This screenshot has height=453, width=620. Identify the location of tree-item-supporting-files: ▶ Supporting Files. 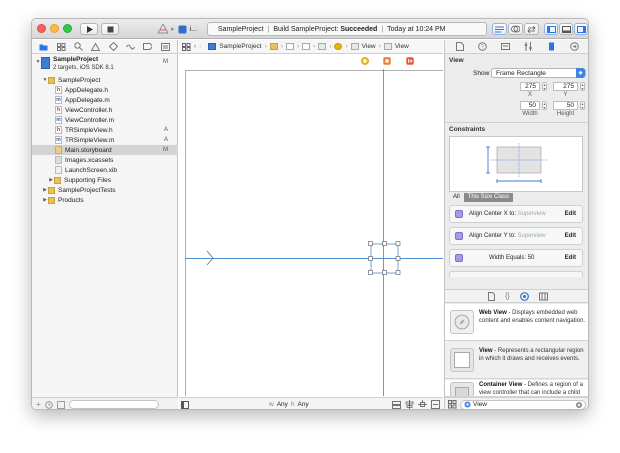
(105, 180).